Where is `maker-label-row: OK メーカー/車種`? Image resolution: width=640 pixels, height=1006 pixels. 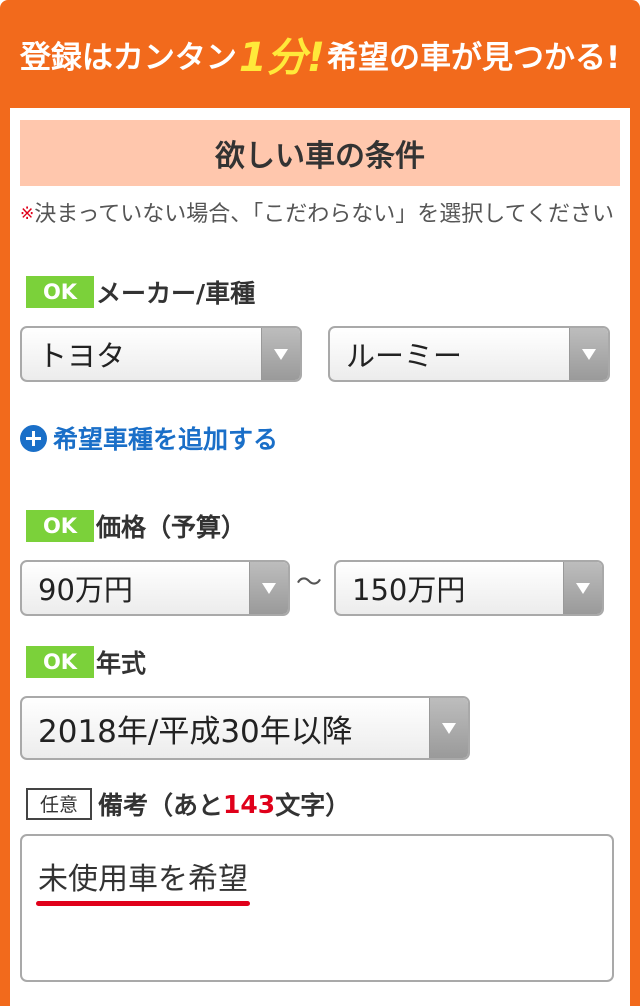 maker-label-row: OK メーカー/車種 is located at coordinates (140, 292).